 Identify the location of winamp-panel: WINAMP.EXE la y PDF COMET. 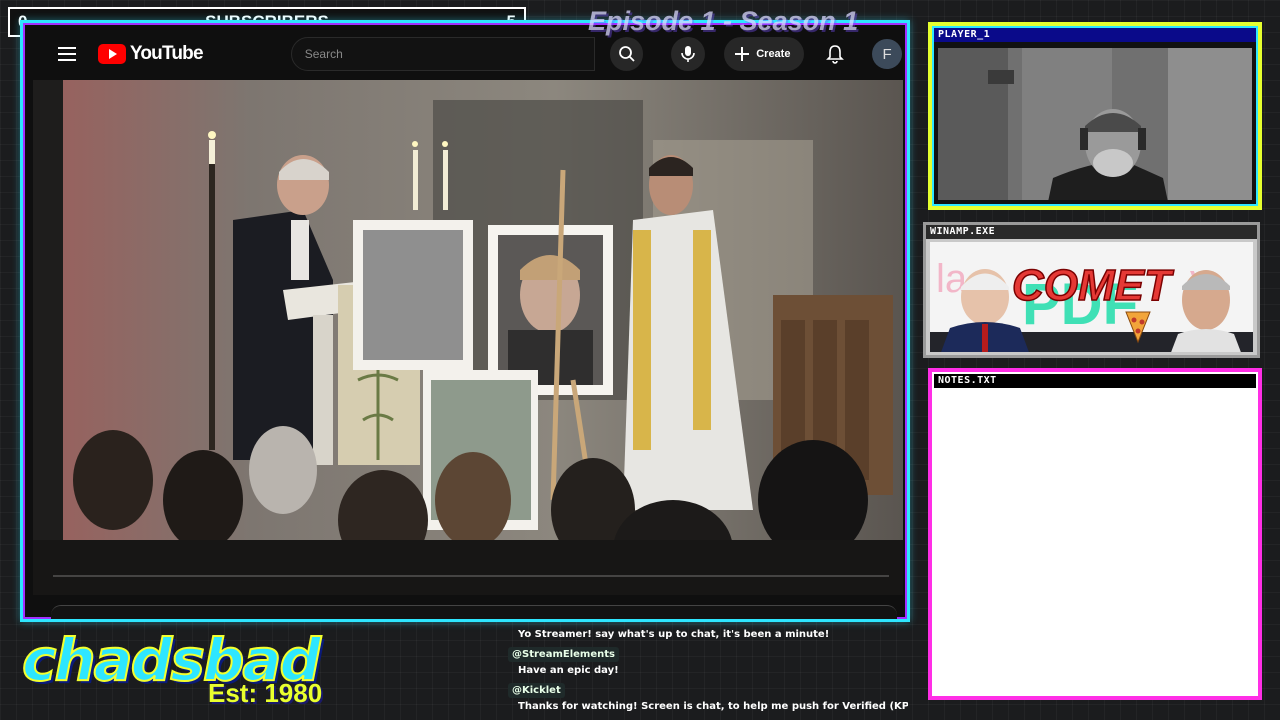
(1091, 290).